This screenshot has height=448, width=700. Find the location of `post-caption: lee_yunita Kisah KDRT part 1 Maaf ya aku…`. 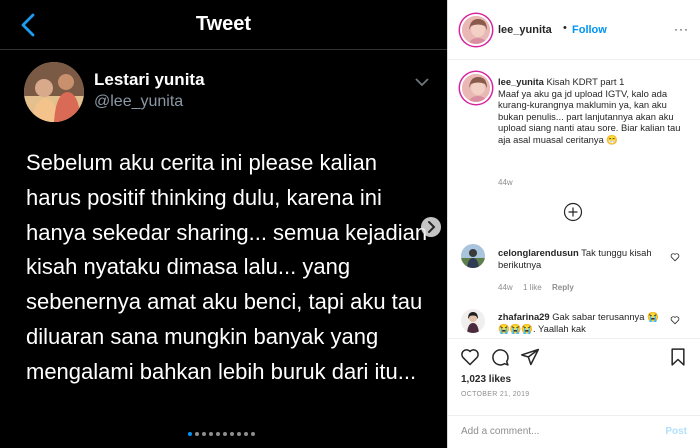

post-caption: lee_yunita Kisah KDRT part 1 Maaf ya aku… is located at coordinates (590, 111).